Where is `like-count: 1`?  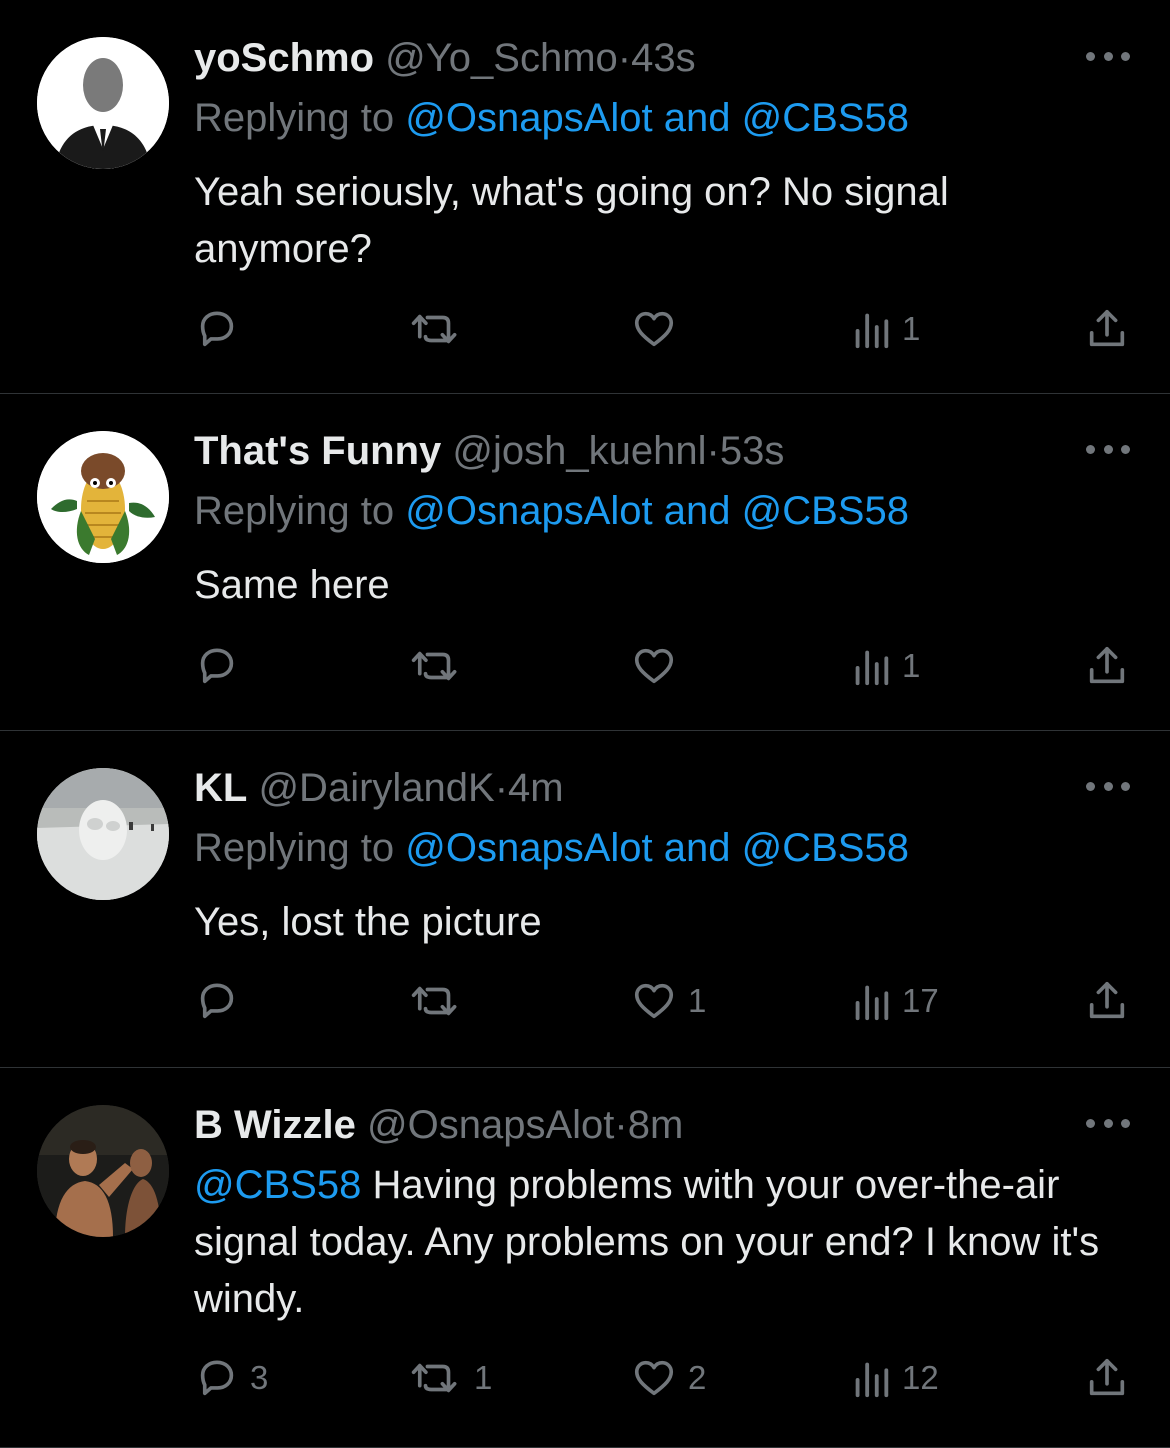
like-count: 1 is located at coordinates (697, 1000).